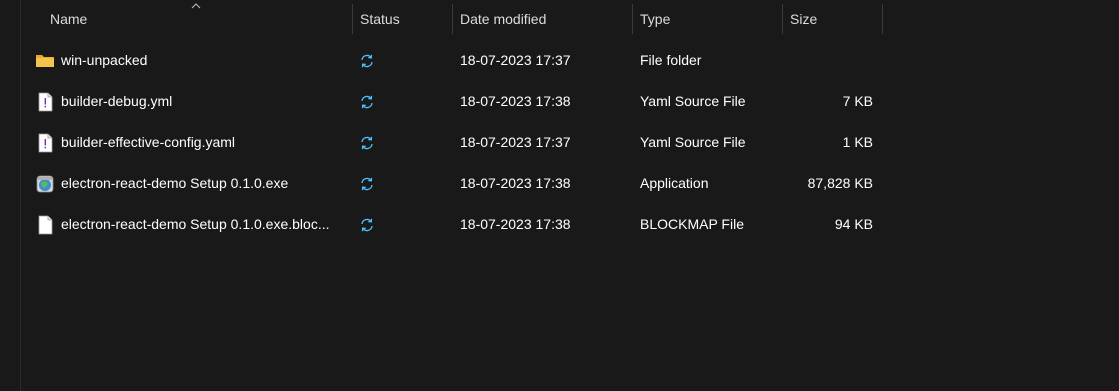  Describe the element at coordinates (840, 183) in the screenshot. I see `file-size: 87,828 KB` at that location.